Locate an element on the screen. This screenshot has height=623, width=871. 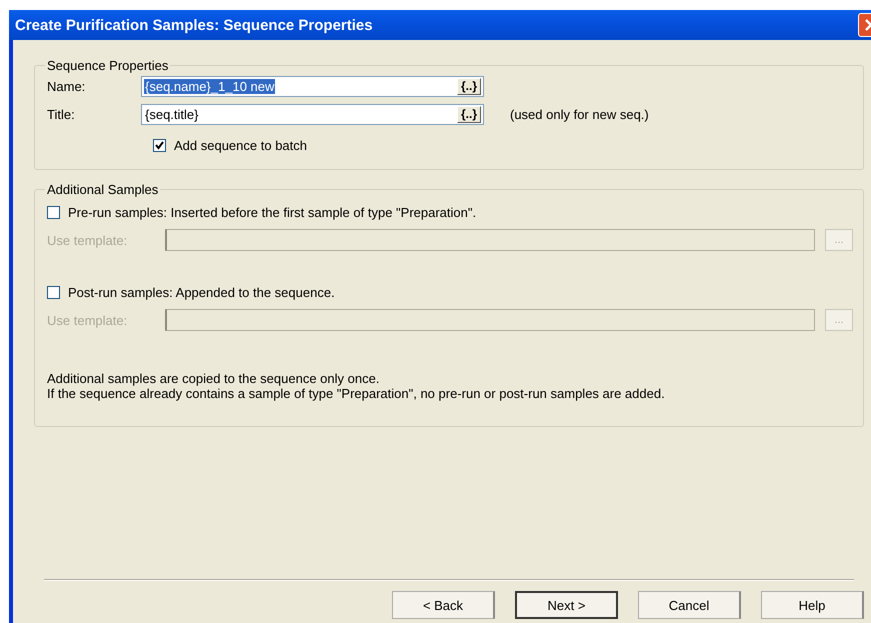
text-field: {seq.title} {..} is located at coordinates (312, 114).